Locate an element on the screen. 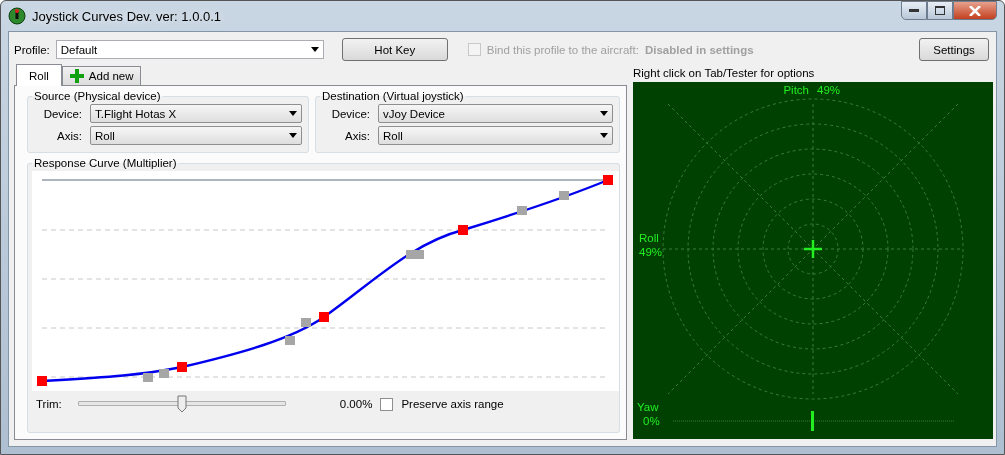 The height and width of the screenshot is (455, 1005). preserve-label: Preserve axis range is located at coordinates (452, 404).